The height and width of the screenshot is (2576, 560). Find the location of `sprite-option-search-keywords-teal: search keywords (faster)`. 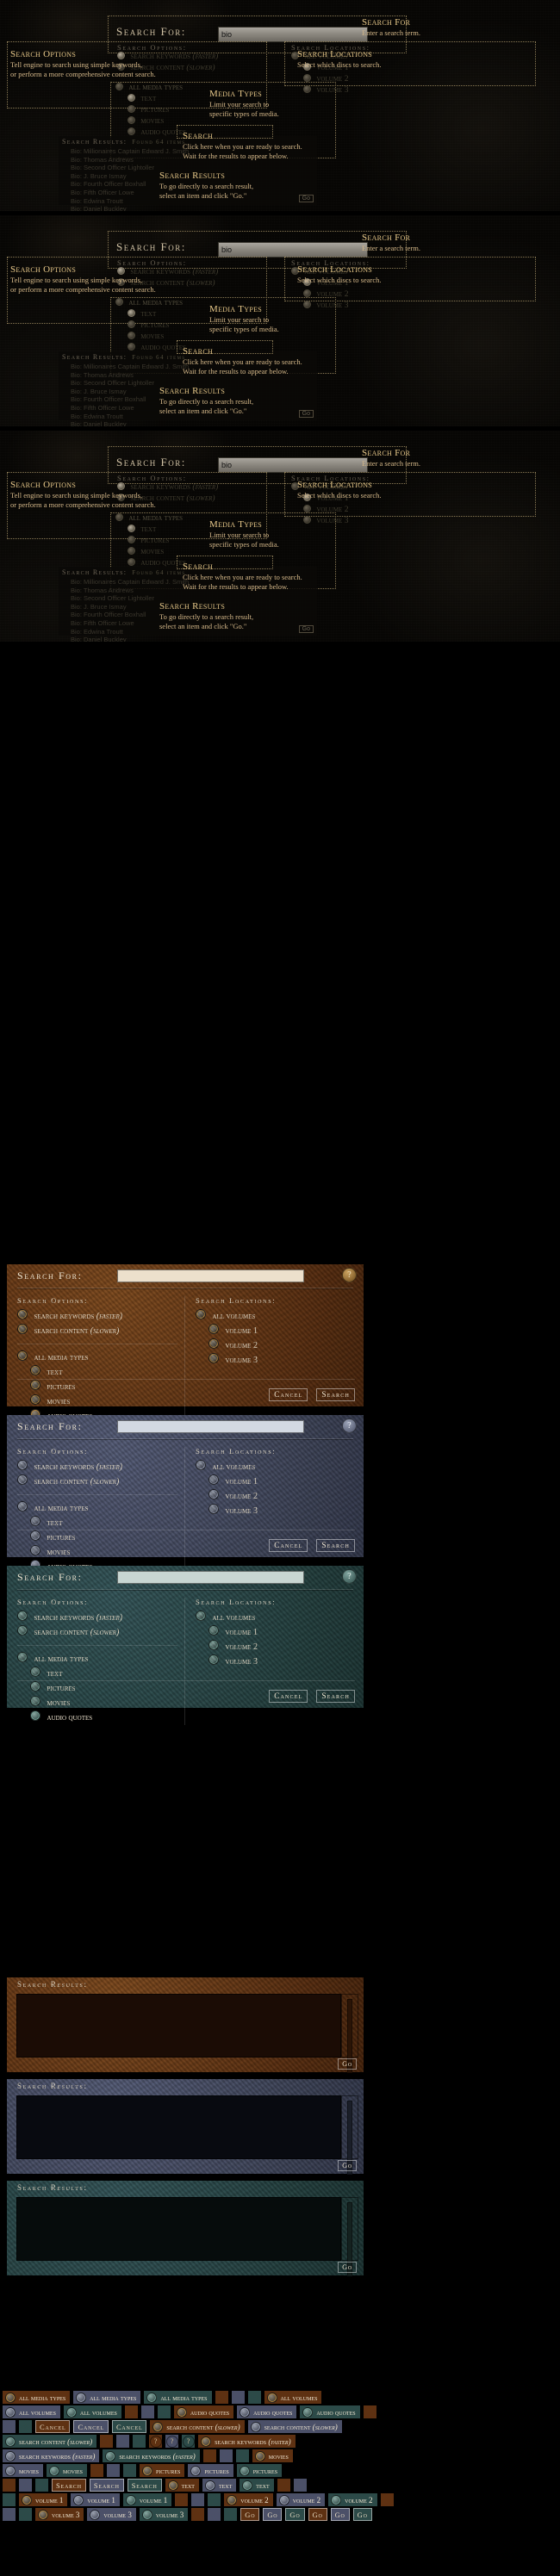

sprite-option-search-keywords-teal: search keywords (faster) is located at coordinates (152, 2455).